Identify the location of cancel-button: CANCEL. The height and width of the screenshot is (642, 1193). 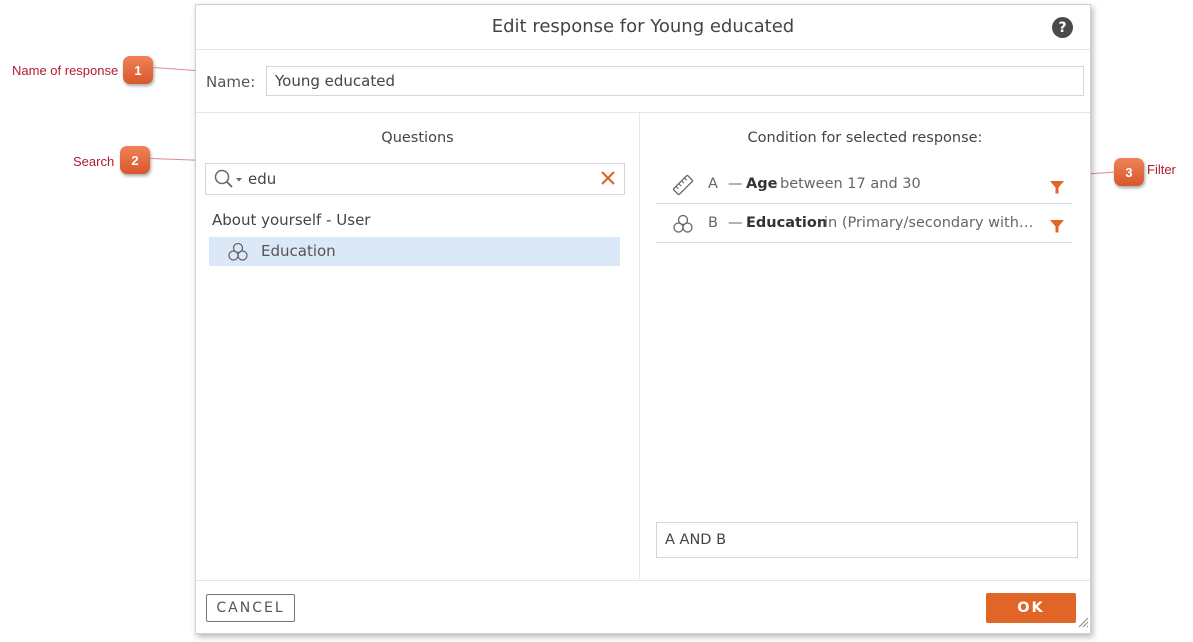
(250, 608).